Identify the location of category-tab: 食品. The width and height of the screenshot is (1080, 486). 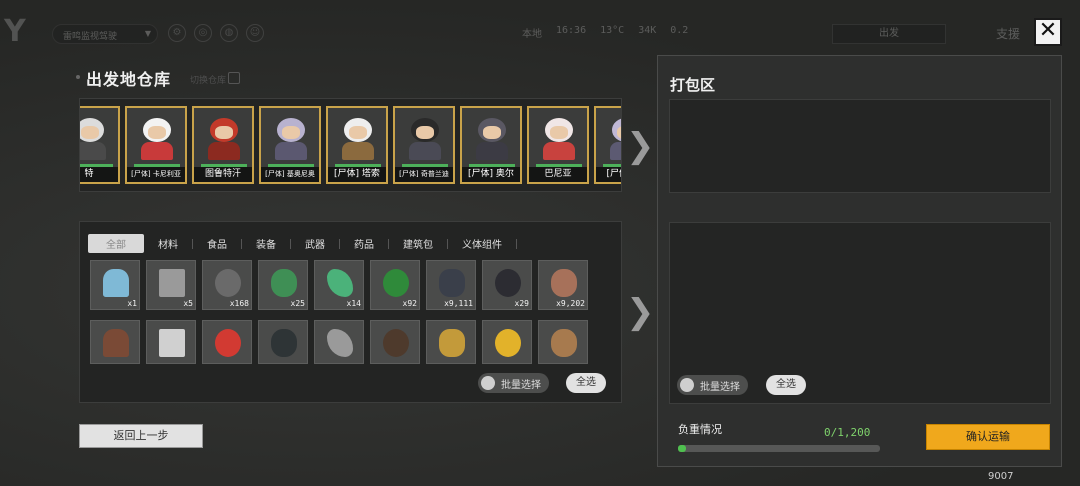
(217, 243).